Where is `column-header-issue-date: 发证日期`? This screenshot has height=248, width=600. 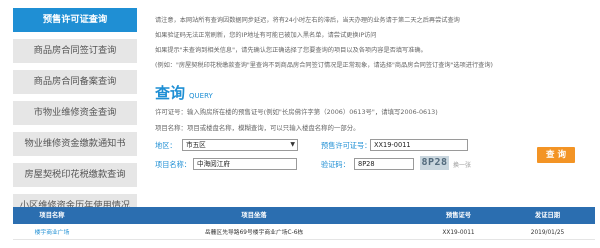 column-header-issue-date: 发证日期 is located at coordinates (547, 215).